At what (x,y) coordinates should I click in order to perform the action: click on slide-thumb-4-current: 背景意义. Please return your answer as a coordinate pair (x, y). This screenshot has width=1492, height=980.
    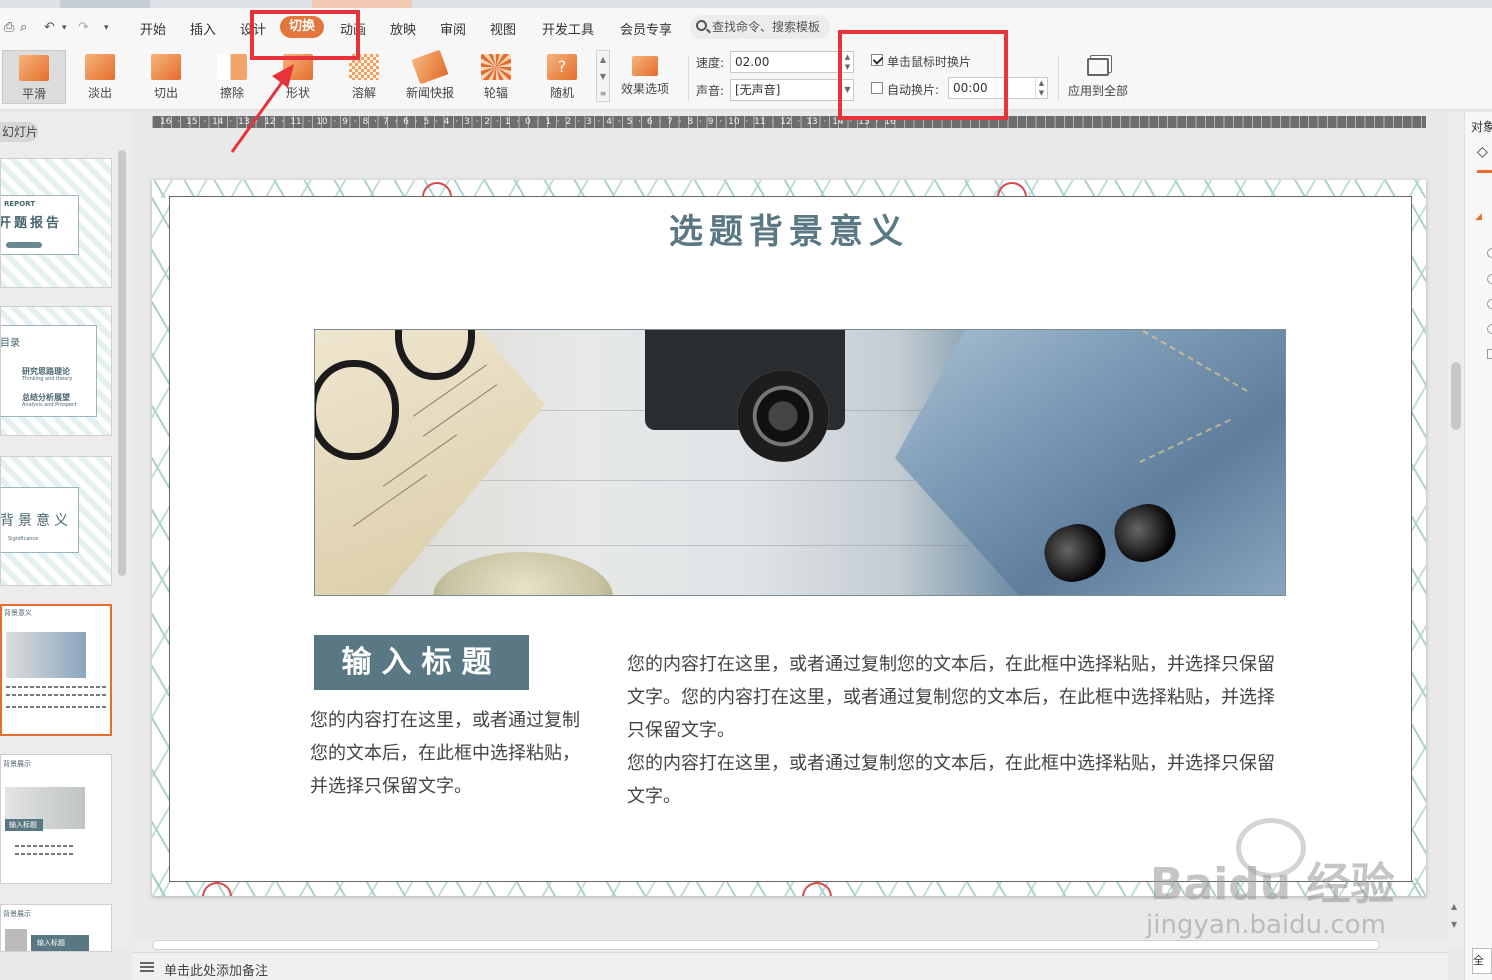
    Looking at the image, I should click on (56, 670).